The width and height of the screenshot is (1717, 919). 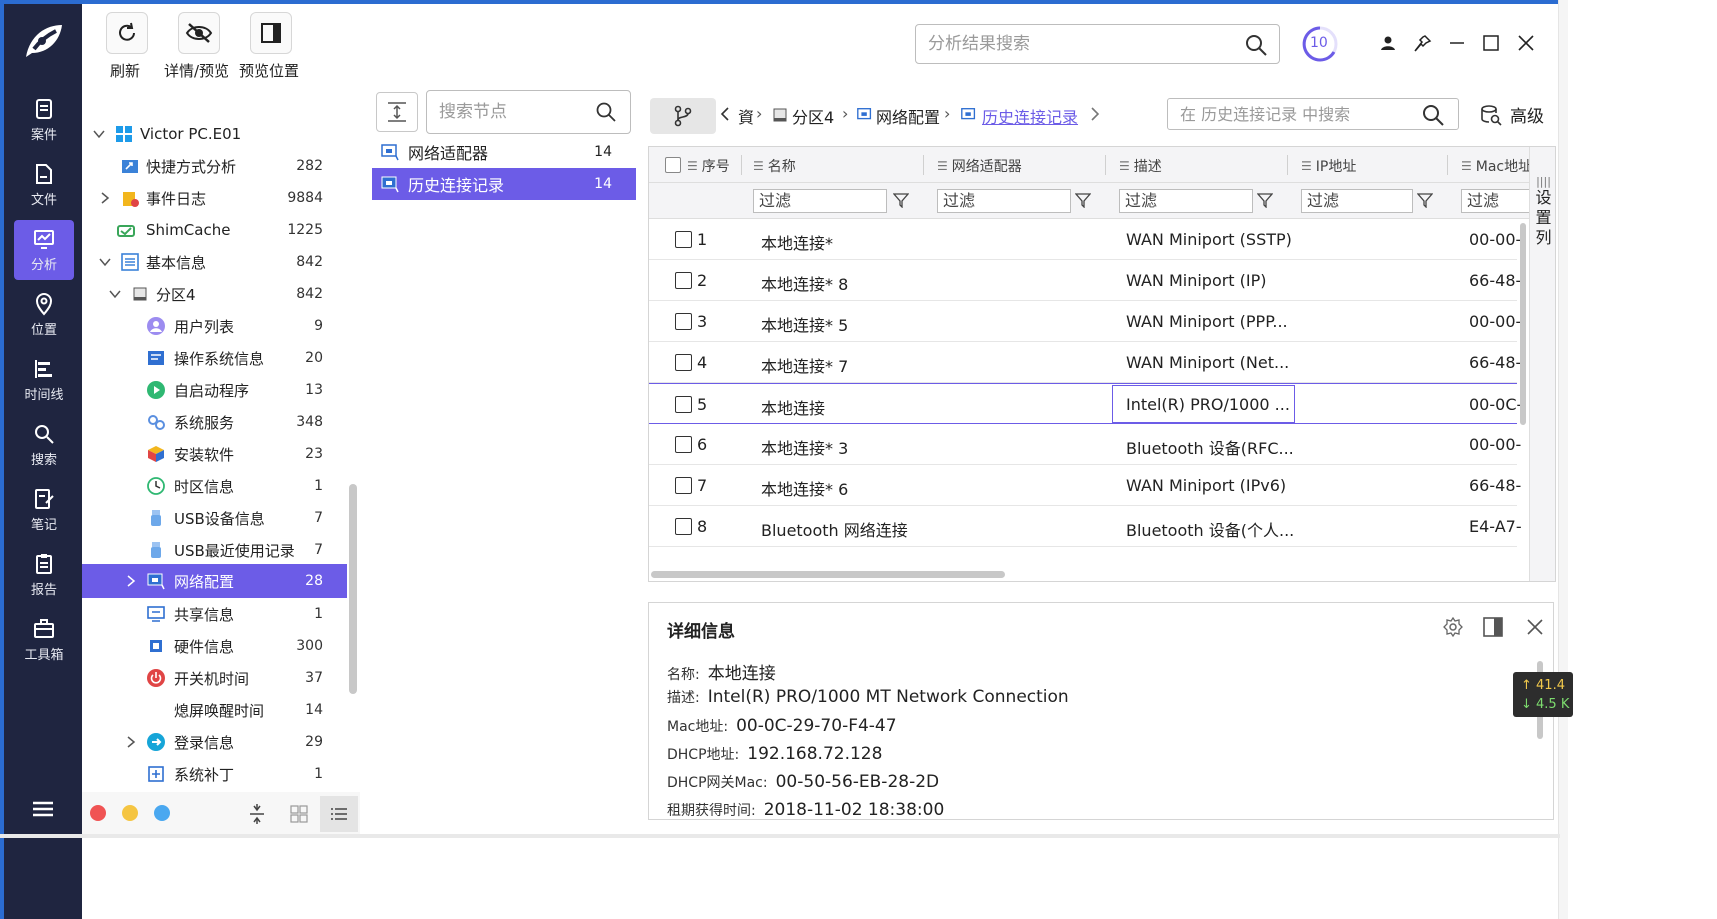 What do you see at coordinates (514, 112) in the screenshot?
I see `node-search-input` at bounding box center [514, 112].